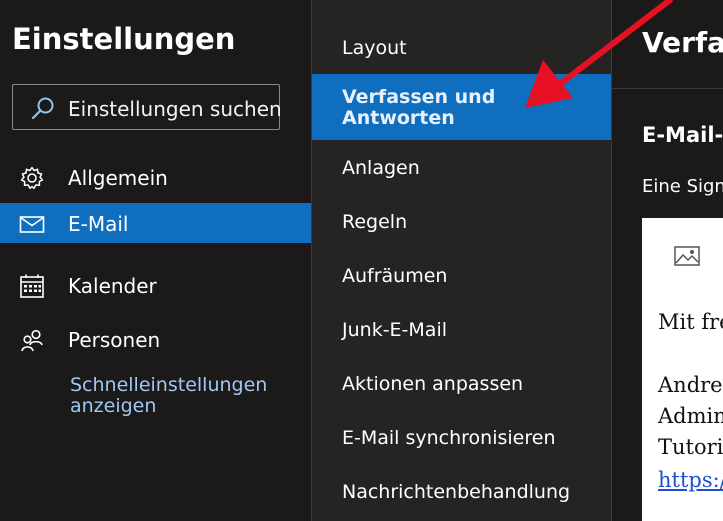 The width and height of the screenshot is (723, 521). What do you see at coordinates (155, 223) in the screenshot?
I see `nav-item-email: E-Mail` at bounding box center [155, 223].